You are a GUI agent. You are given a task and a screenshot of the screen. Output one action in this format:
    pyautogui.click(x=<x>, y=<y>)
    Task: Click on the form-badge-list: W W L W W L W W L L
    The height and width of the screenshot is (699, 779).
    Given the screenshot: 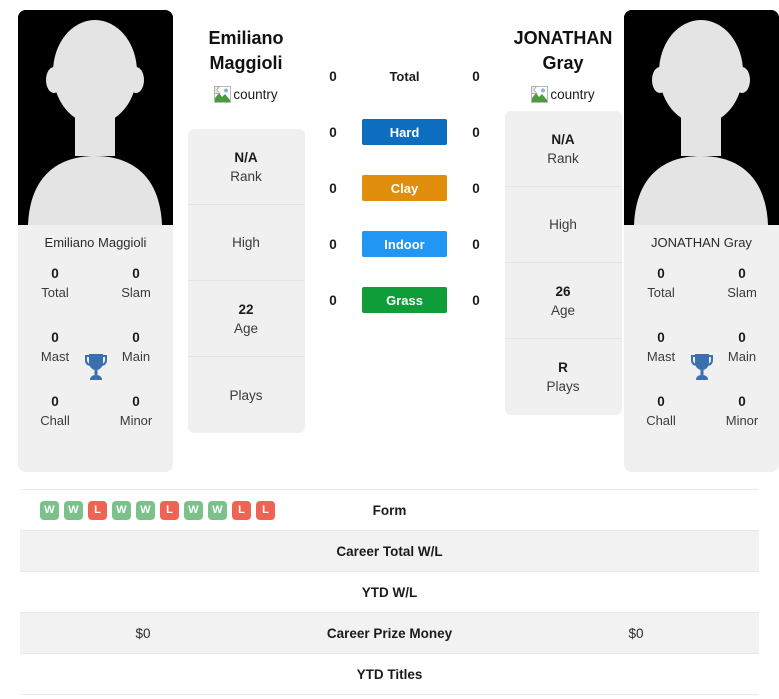 What is the action you would take?
    pyautogui.click(x=147, y=510)
    